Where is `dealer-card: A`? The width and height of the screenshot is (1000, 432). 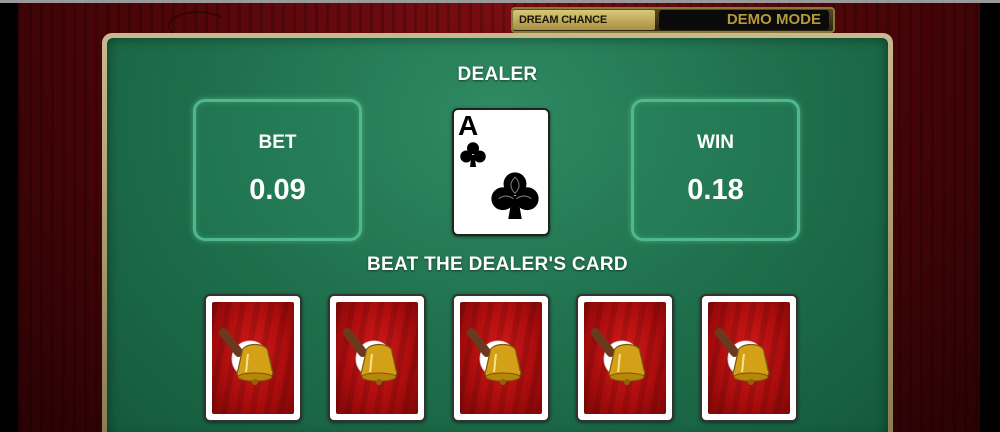 dealer-card: A is located at coordinates (501, 172).